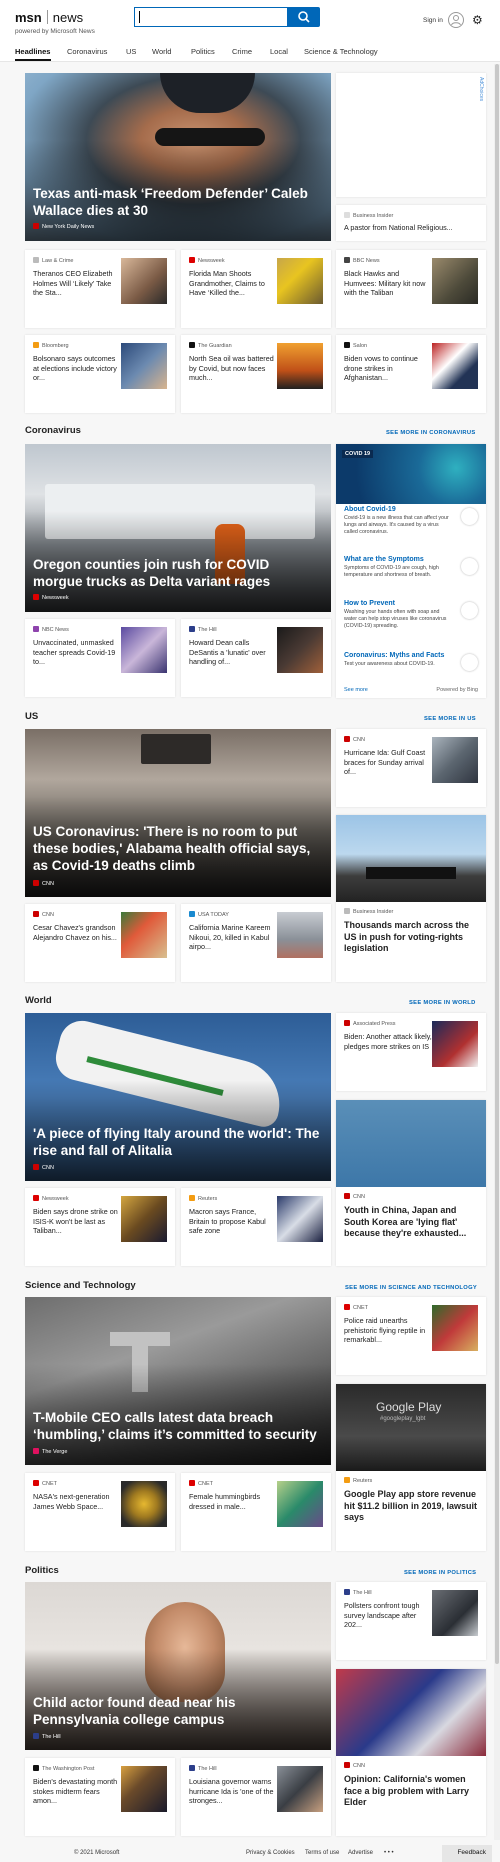 The image size is (500, 1862). I want to click on tab-crime: Crime, so click(242, 51).